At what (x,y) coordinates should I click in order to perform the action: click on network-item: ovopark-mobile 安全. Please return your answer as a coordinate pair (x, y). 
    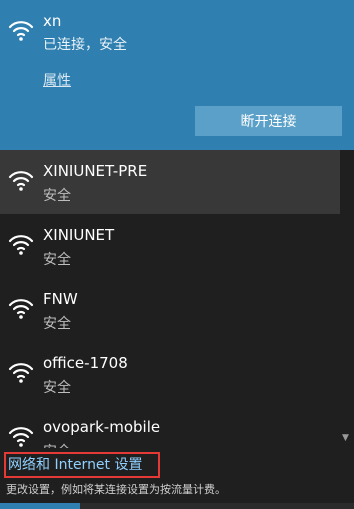
    Looking at the image, I should click on (170, 427).